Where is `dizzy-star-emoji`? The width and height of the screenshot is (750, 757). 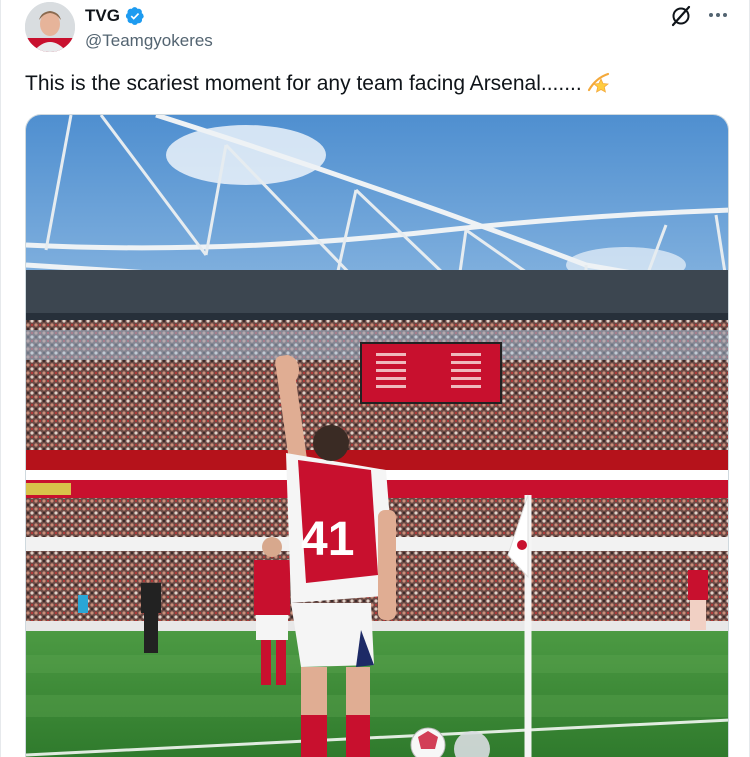 dizzy-star-emoji is located at coordinates (598, 82).